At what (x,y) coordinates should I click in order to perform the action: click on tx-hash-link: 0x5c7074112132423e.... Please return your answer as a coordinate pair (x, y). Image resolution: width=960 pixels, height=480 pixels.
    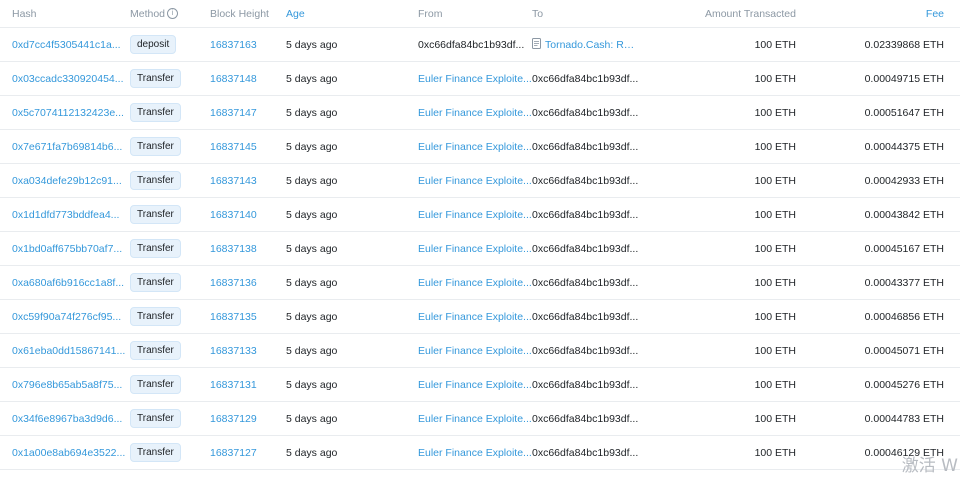
    Looking at the image, I should click on (68, 113).